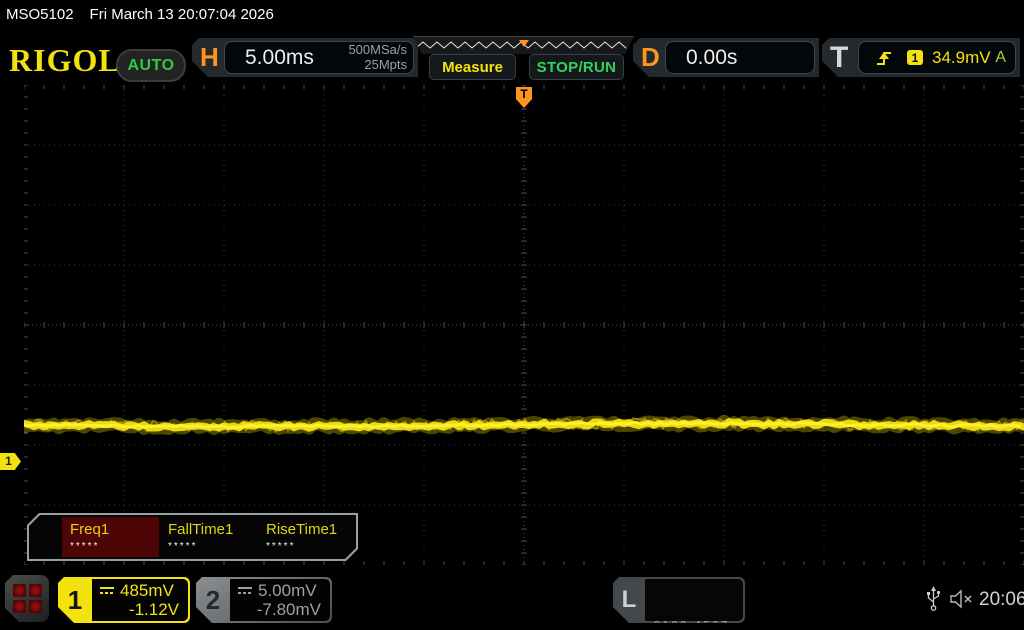  What do you see at coordinates (181, 14) in the screenshot?
I see `datetime-label: Fri March 13 20:07:04 2026` at bounding box center [181, 14].